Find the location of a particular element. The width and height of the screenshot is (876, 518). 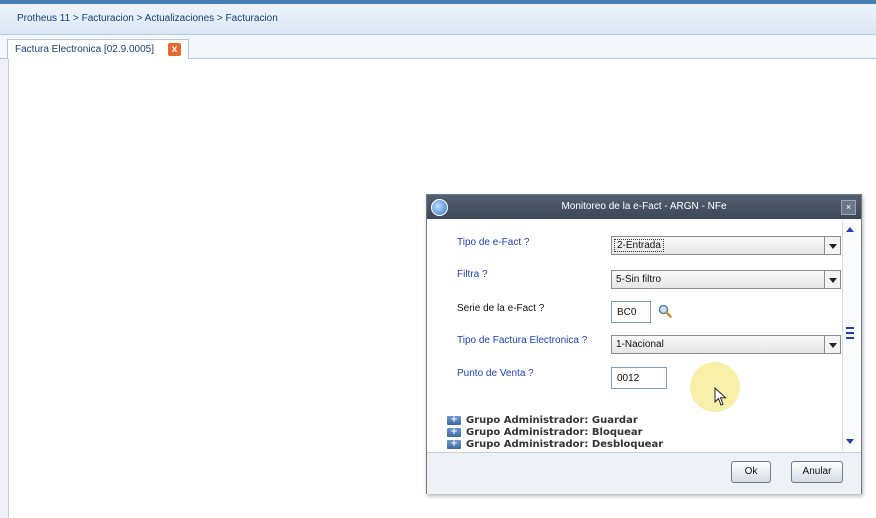

tree-node-desbloquear: + Grupo Administrador: Desbloquear is located at coordinates (555, 445).